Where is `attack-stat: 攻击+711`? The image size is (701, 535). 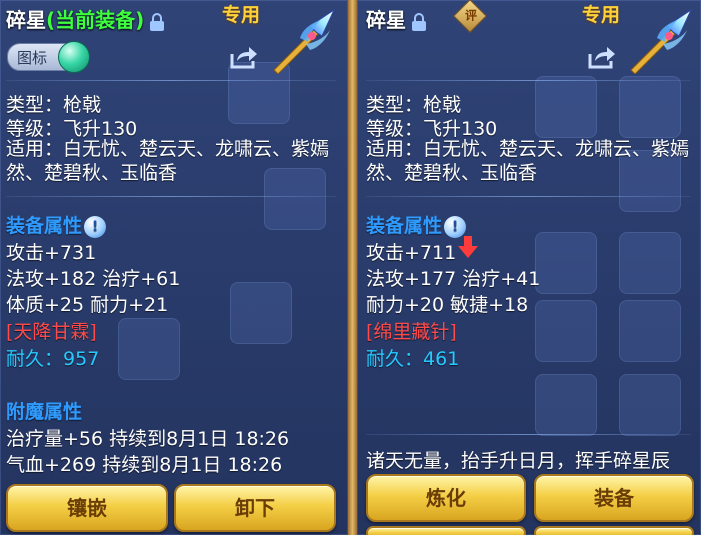 attack-stat: 攻击+711 is located at coordinates (422, 250).